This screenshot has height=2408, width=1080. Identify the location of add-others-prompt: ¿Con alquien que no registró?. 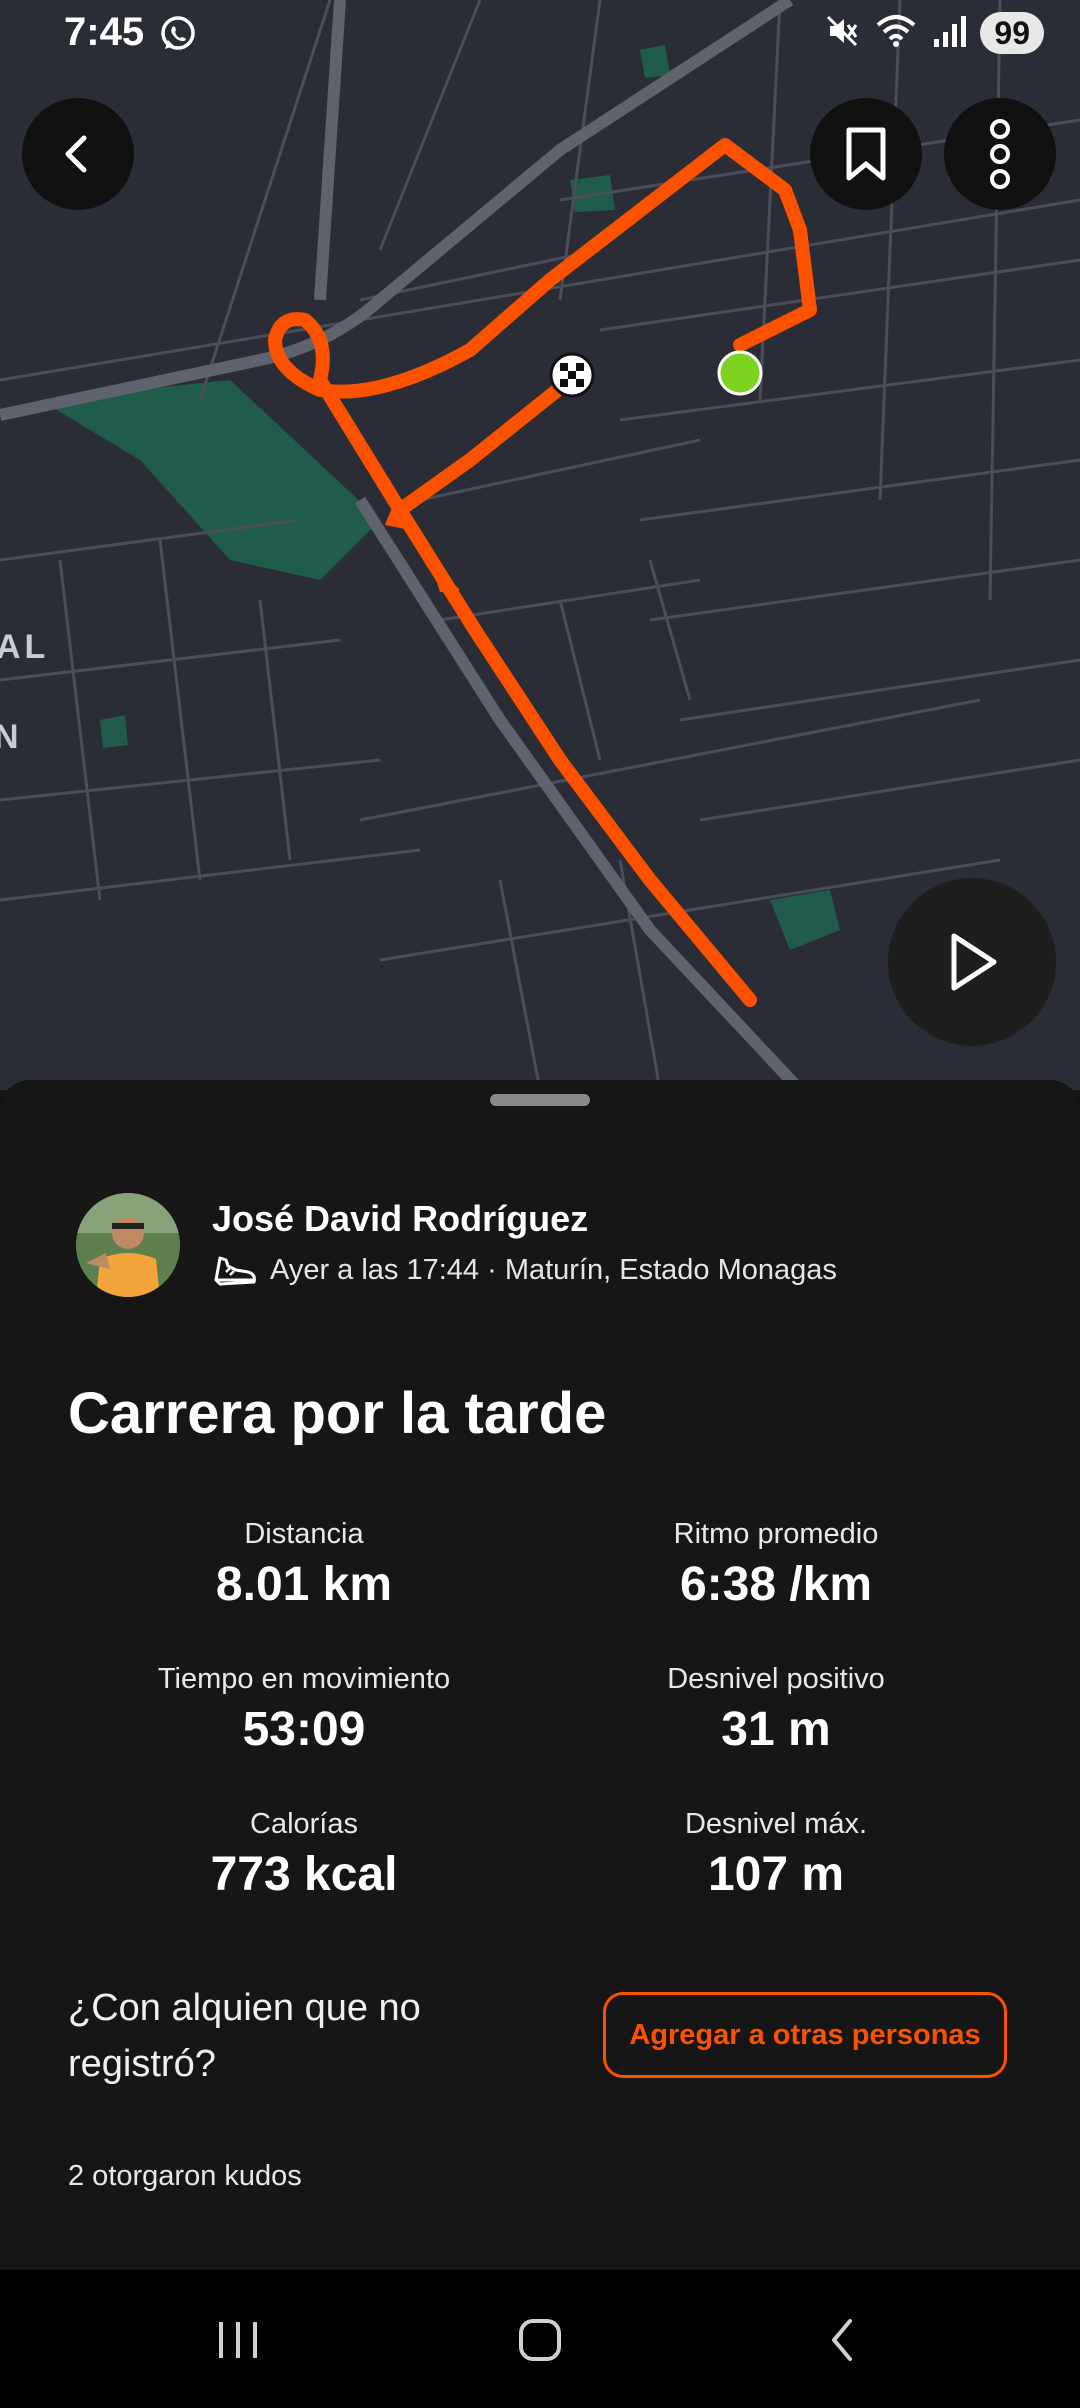
(244, 2036).